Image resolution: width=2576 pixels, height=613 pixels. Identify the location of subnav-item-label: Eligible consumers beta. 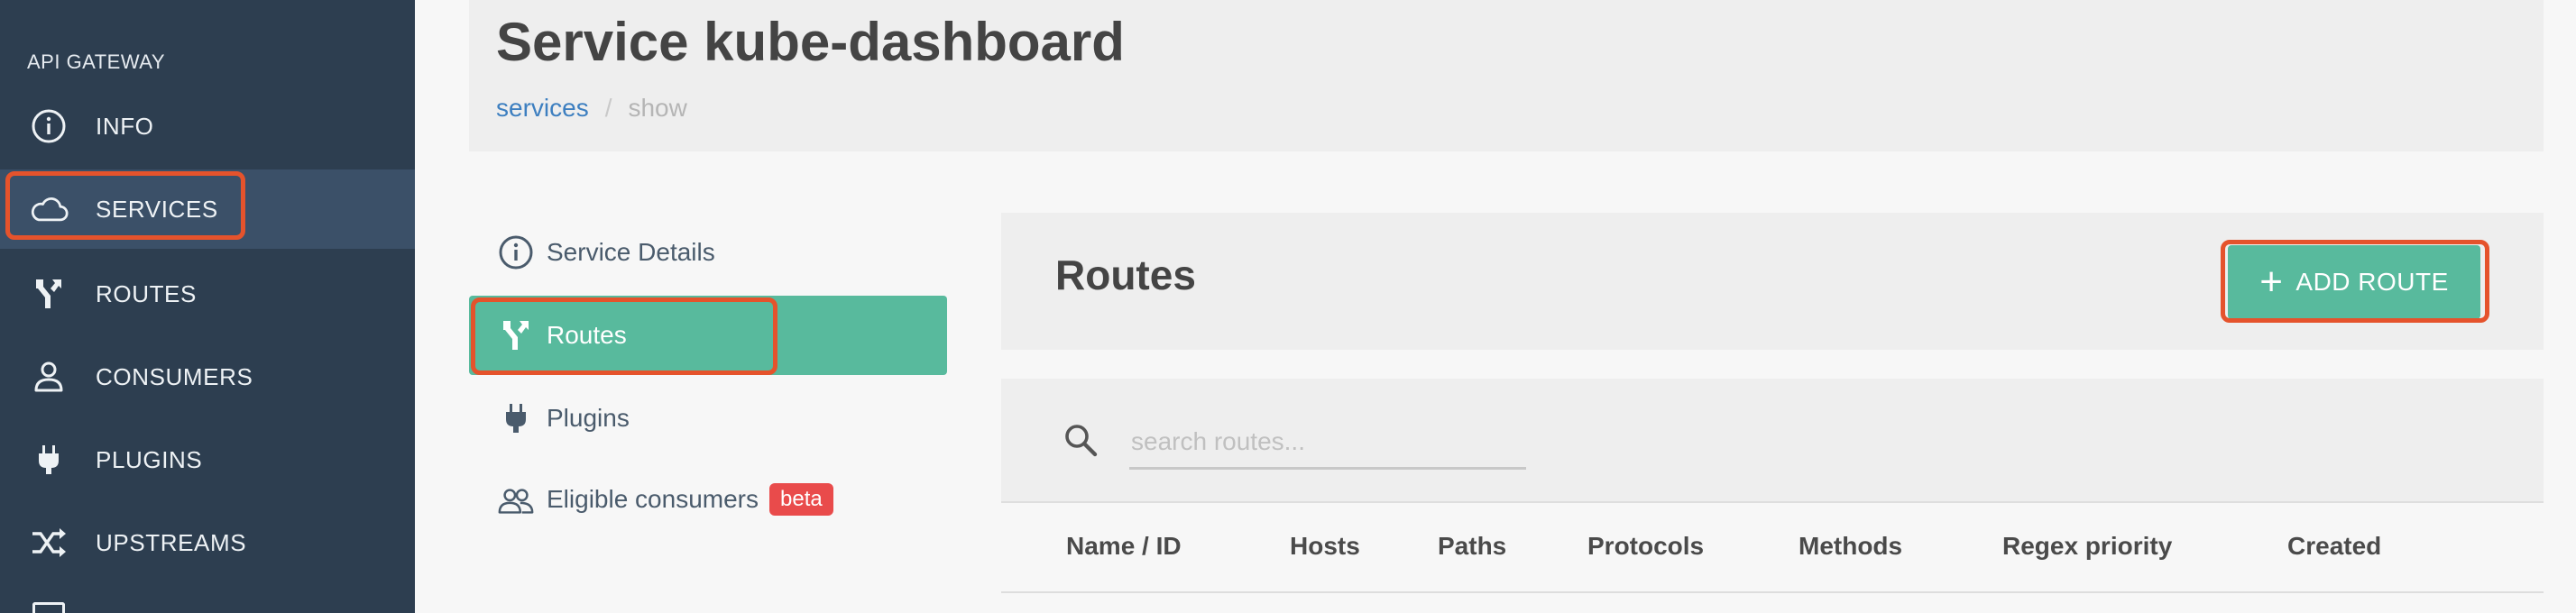
(690, 500).